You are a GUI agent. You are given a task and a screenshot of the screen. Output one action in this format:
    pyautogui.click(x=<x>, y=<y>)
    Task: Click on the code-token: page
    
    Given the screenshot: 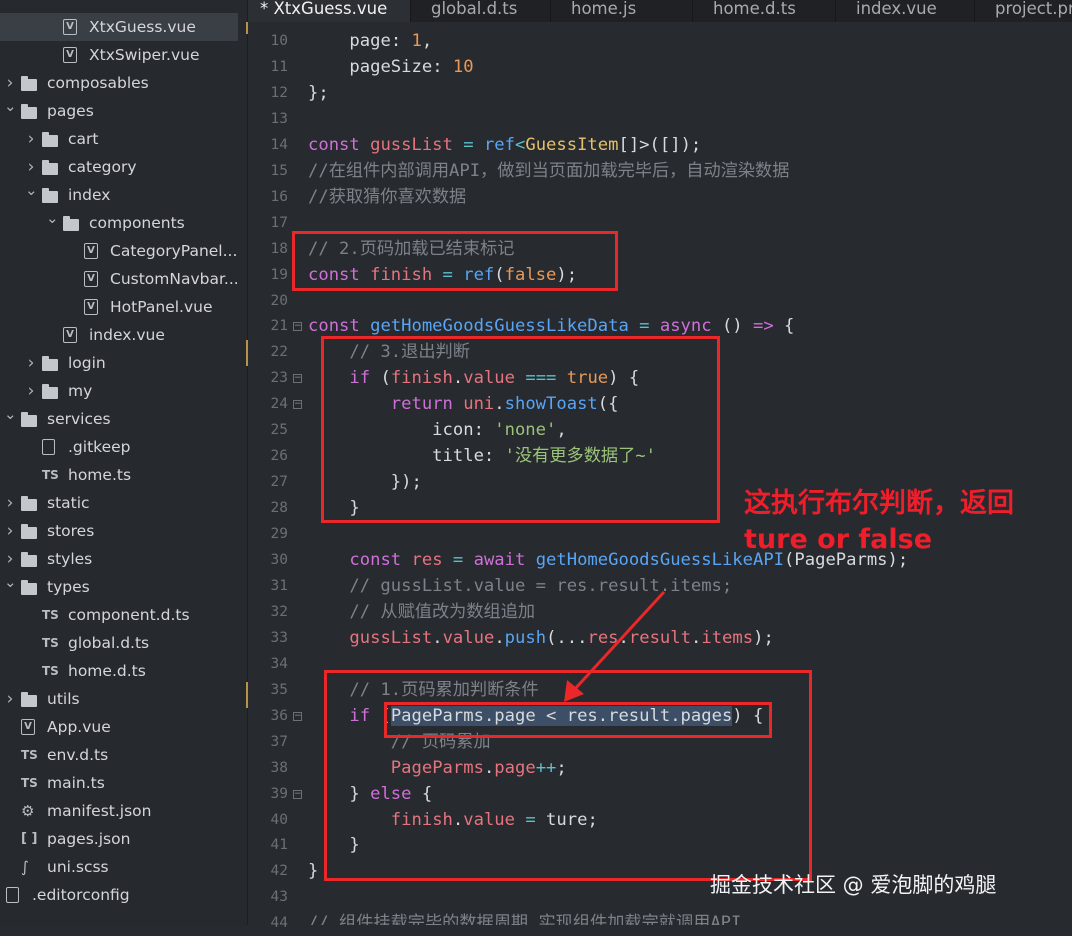 What is the action you would take?
    pyautogui.click(x=370, y=41)
    